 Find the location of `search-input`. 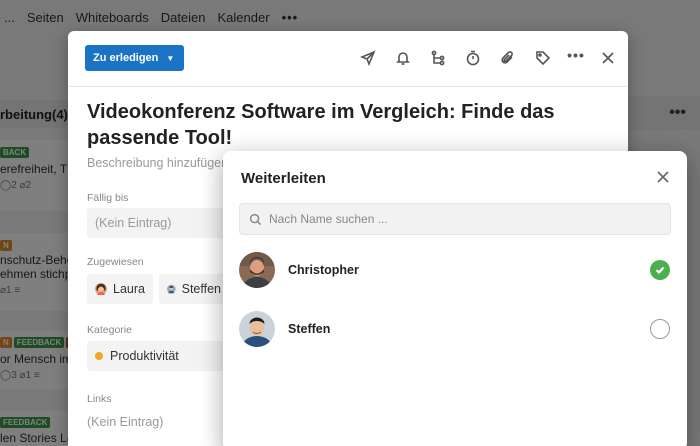

search-input is located at coordinates (459, 219).